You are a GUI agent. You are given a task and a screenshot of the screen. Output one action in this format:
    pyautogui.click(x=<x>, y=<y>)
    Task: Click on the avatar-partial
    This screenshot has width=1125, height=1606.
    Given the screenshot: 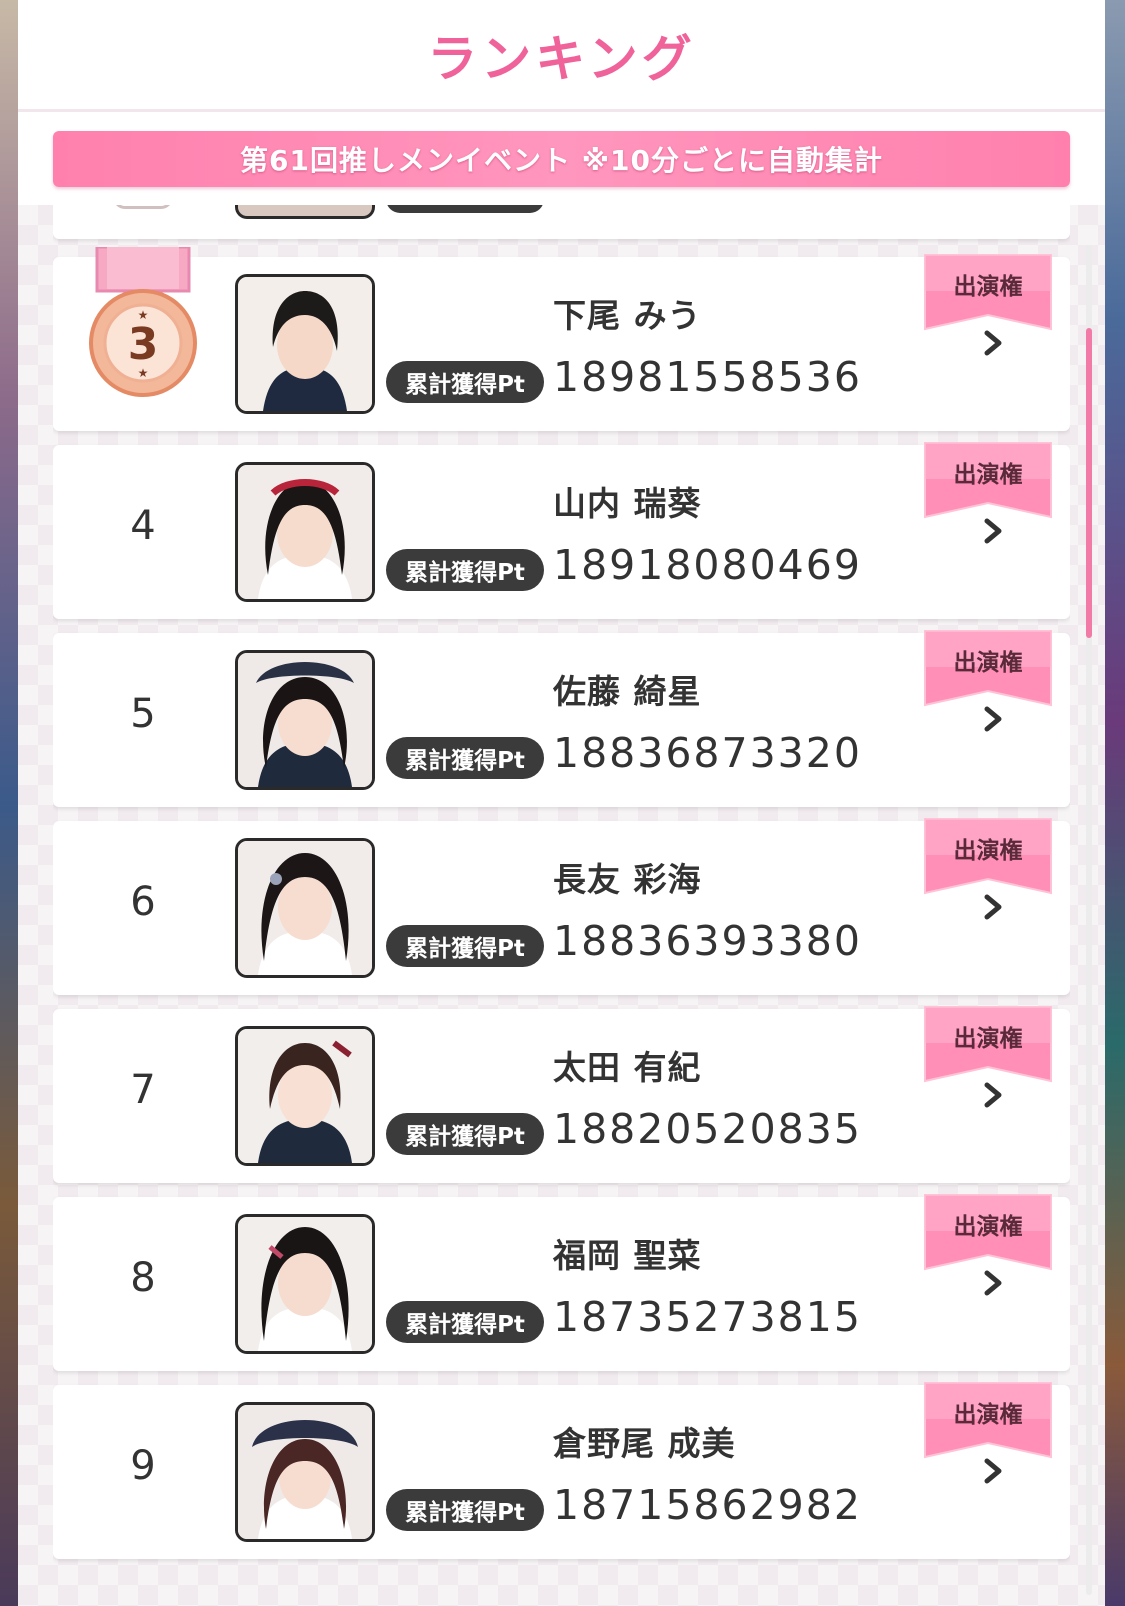 What is the action you would take?
    pyautogui.click(x=305, y=212)
    